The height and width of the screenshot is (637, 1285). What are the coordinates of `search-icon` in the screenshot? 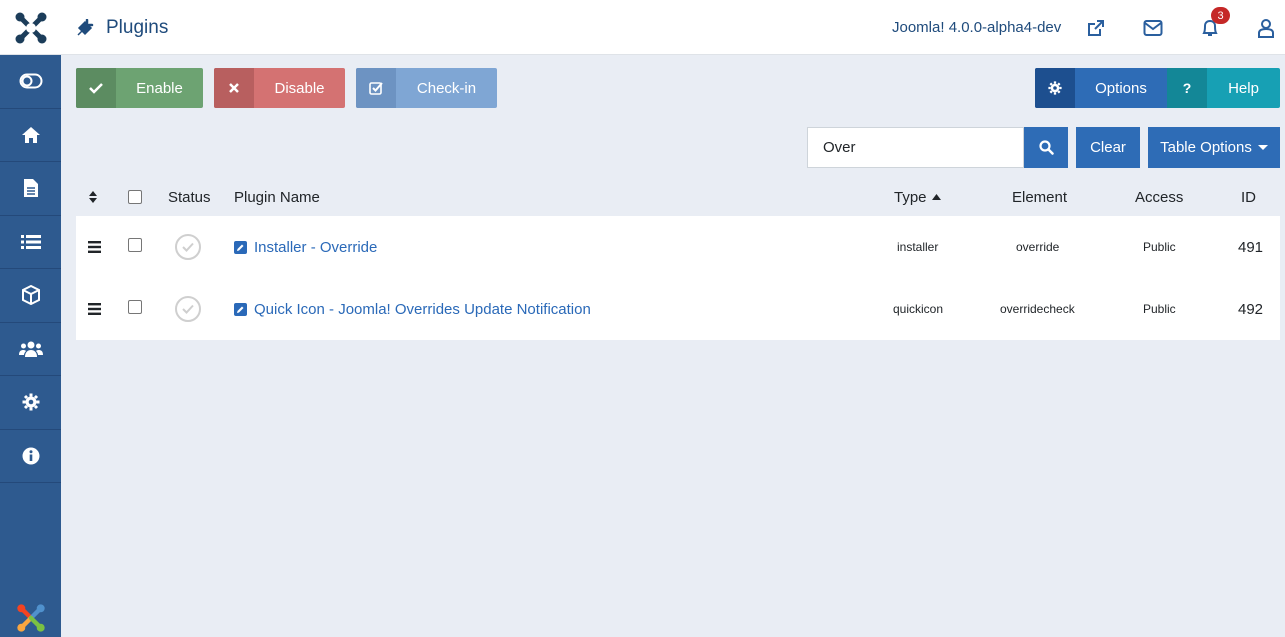 It's located at (1046, 147).